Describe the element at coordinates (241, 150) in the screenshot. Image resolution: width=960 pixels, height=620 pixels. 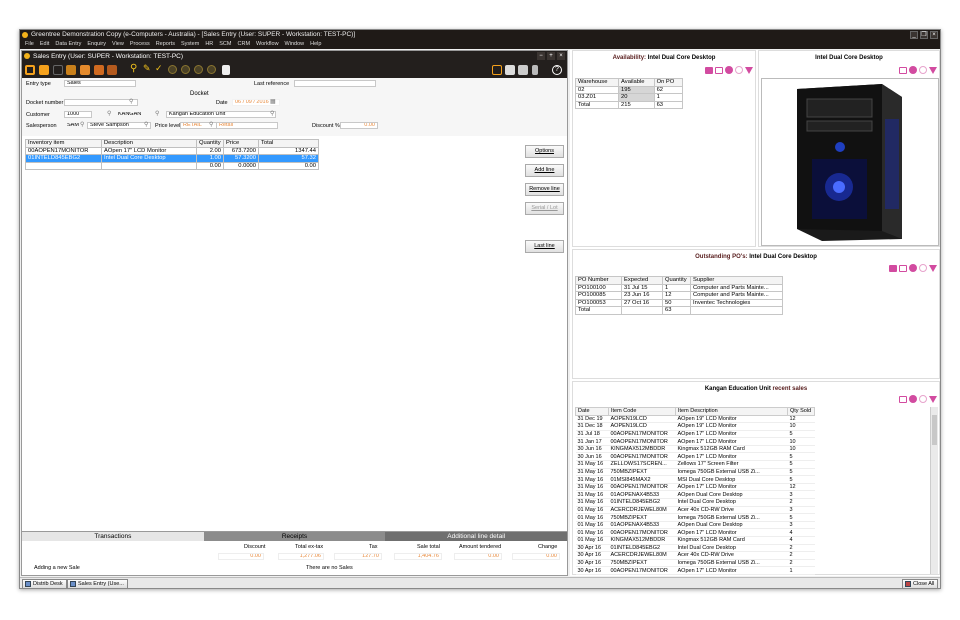
I see `cell-price: 673.7200` at that location.